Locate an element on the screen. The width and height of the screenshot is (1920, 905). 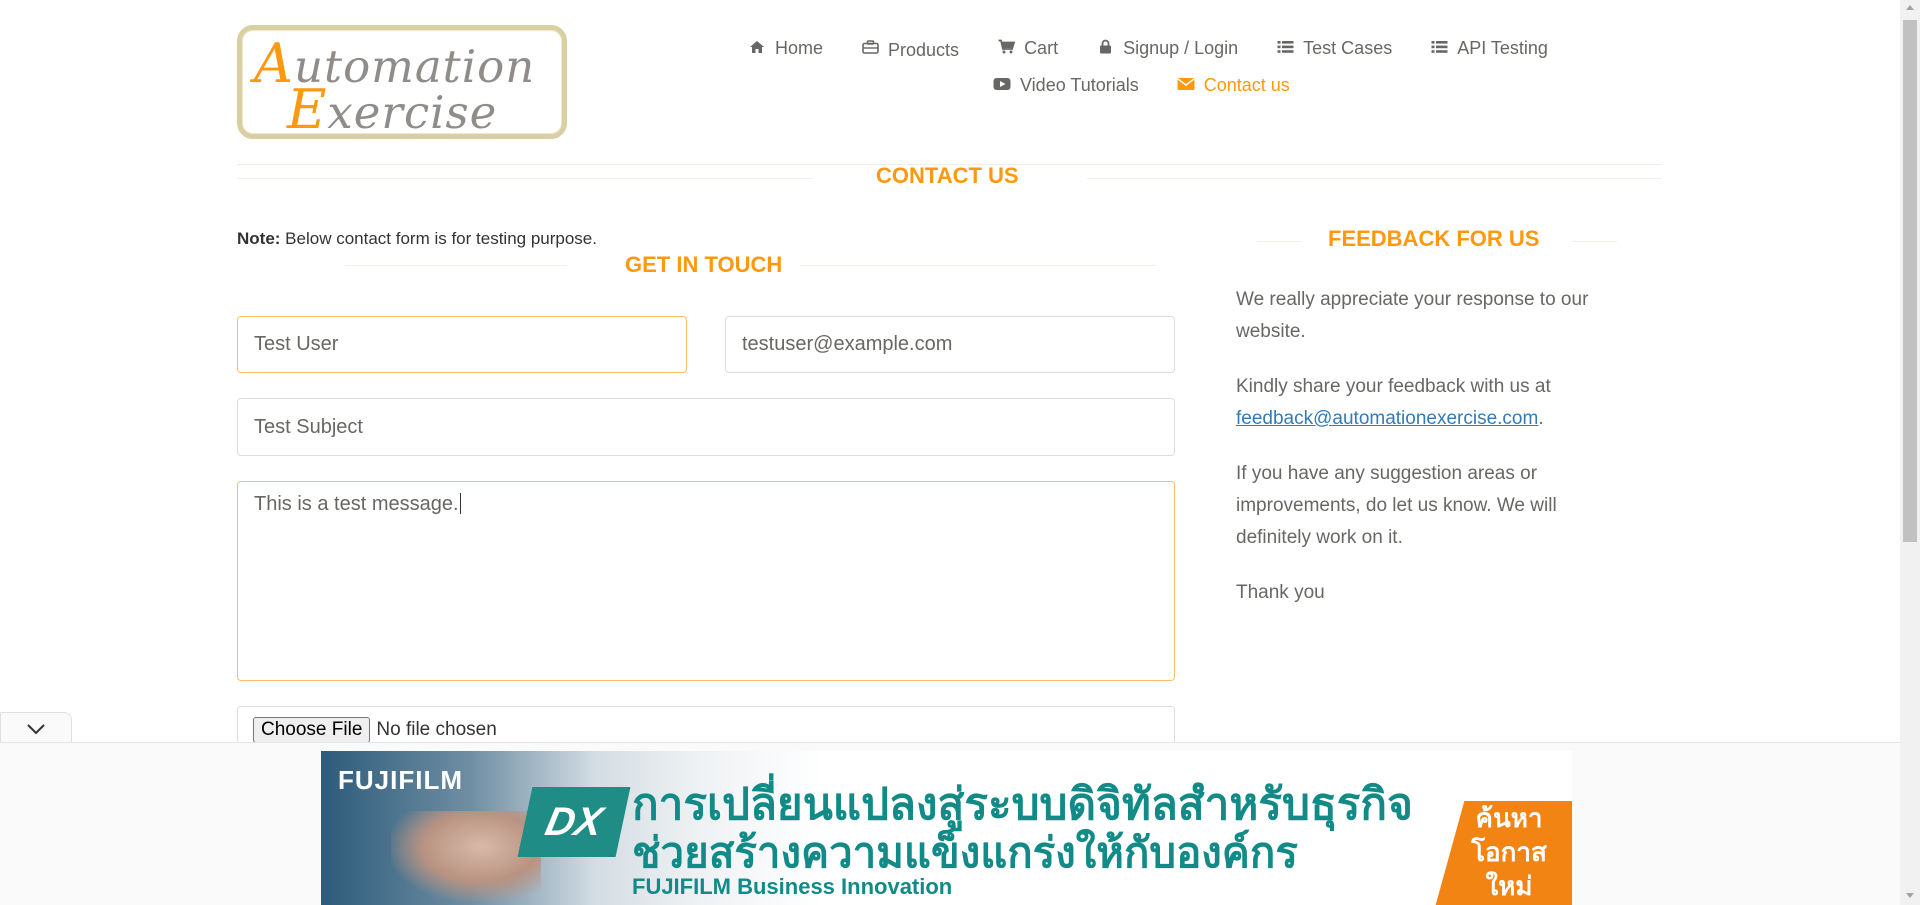
lock-icon is located at coordinates (1105, 48).